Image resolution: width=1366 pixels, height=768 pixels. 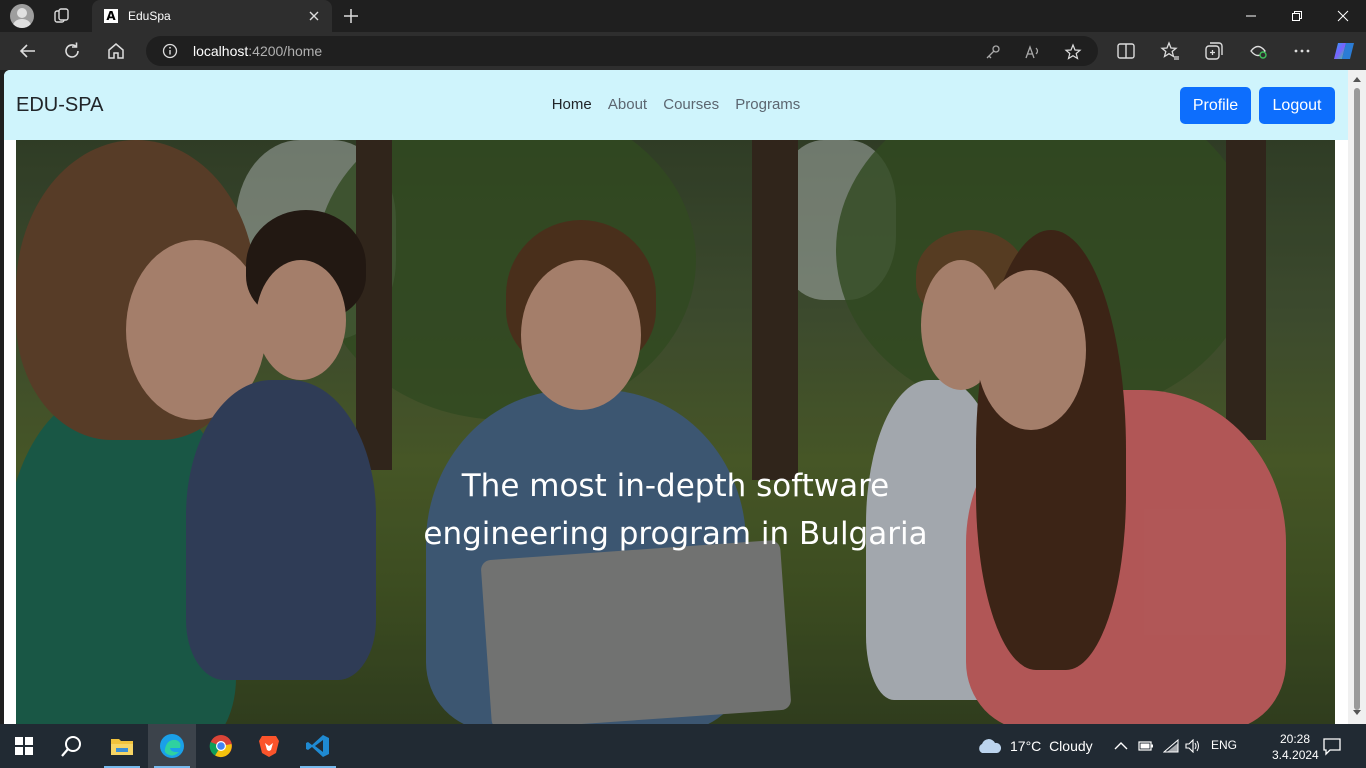 I want to click on nav-home: Home, so click(x=572, y=104).